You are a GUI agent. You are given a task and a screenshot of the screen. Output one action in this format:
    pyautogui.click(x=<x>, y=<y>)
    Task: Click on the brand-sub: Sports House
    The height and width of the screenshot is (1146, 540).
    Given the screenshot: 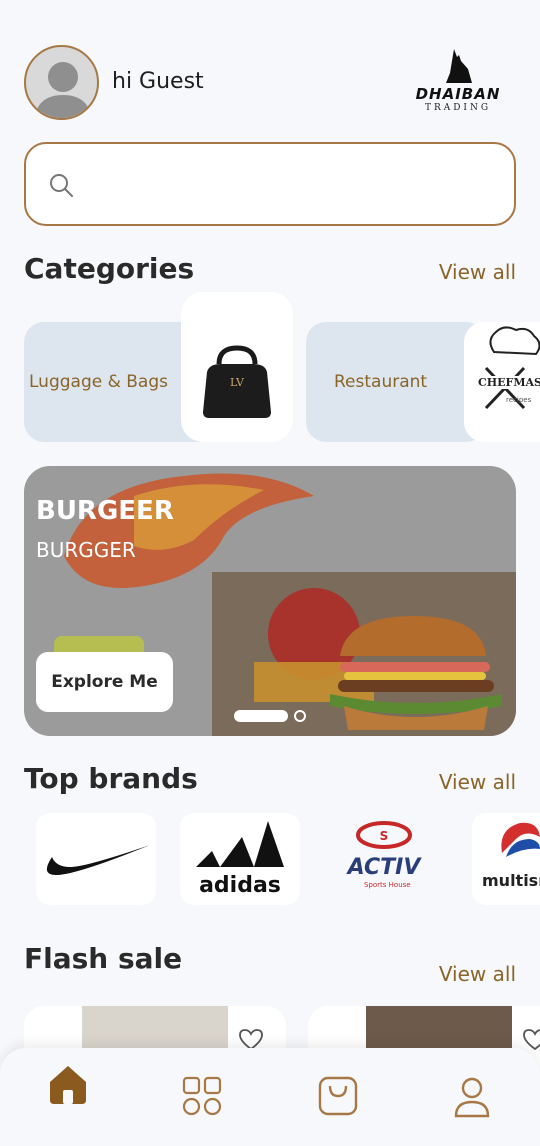 What is the action you would take?
    pyautogui.click(x=387, y=885)
    